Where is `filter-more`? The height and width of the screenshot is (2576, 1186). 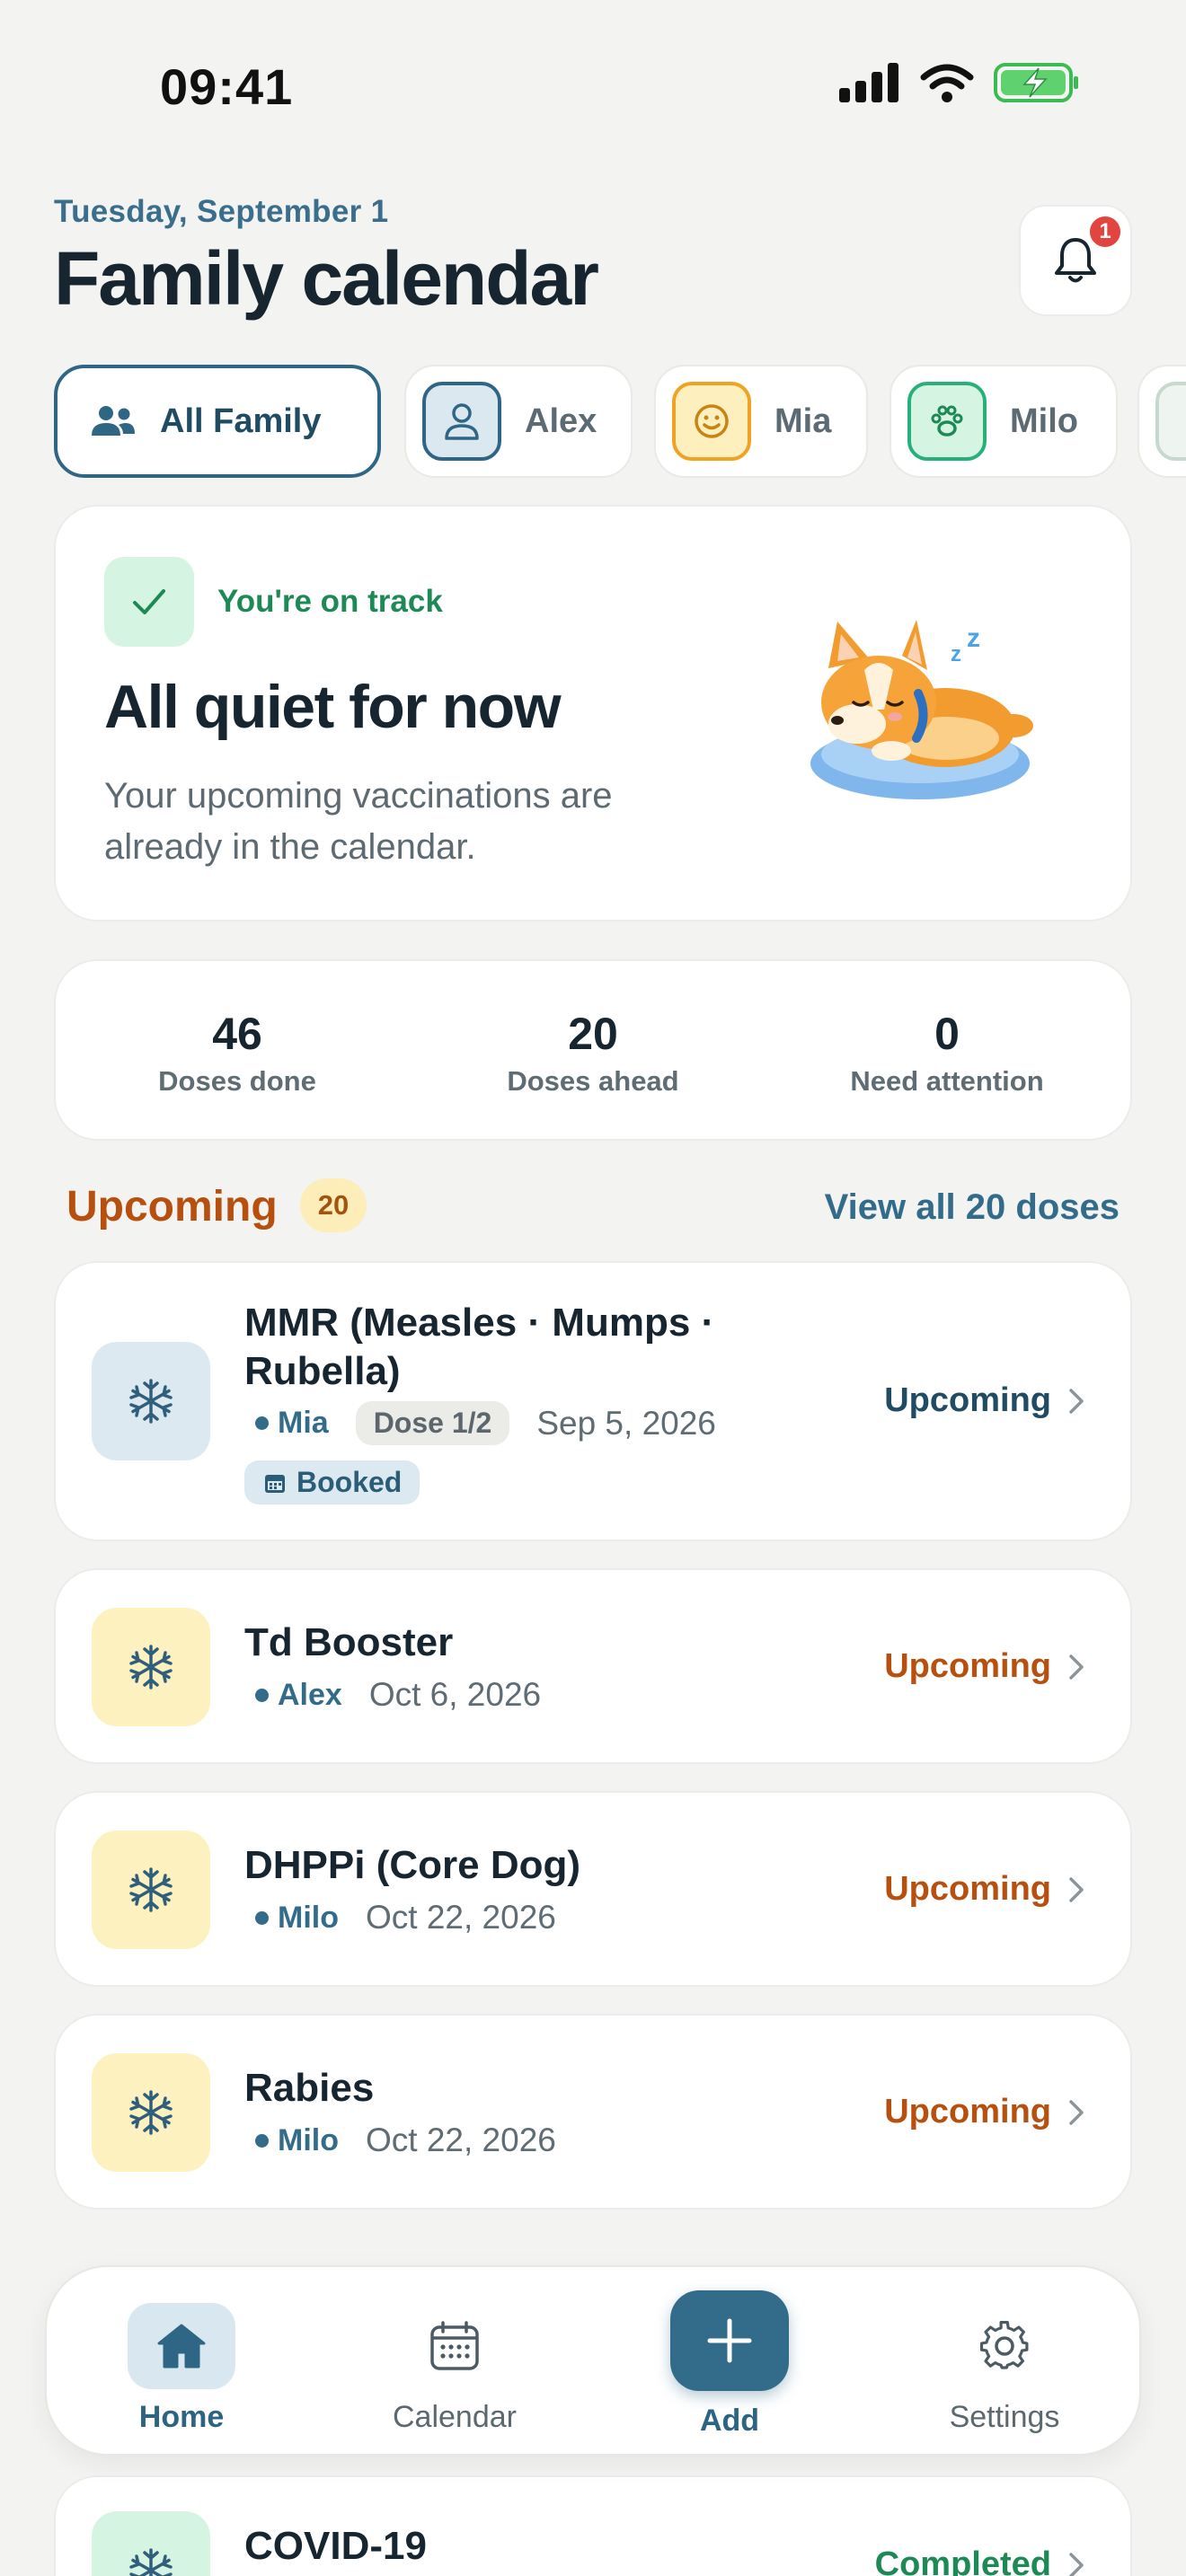 filter-more is located at coordinates (1161, 421).